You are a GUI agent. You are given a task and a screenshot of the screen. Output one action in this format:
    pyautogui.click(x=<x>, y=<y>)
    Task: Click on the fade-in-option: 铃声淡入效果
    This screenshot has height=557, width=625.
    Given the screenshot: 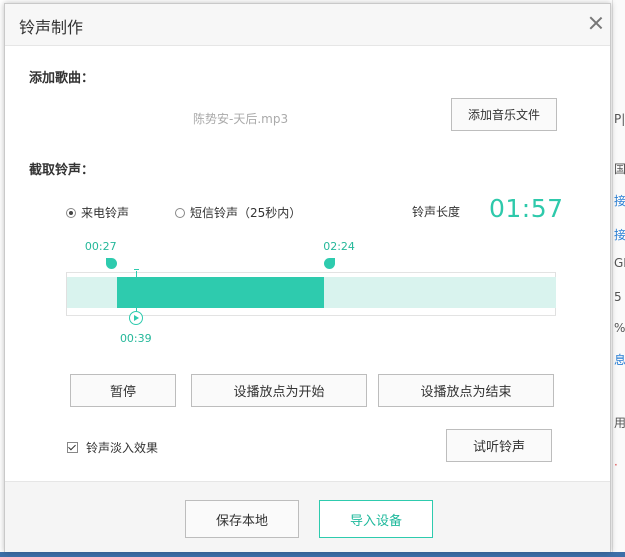 What is the action you would take?
    pyautogui.click(x=112, y=447)
    